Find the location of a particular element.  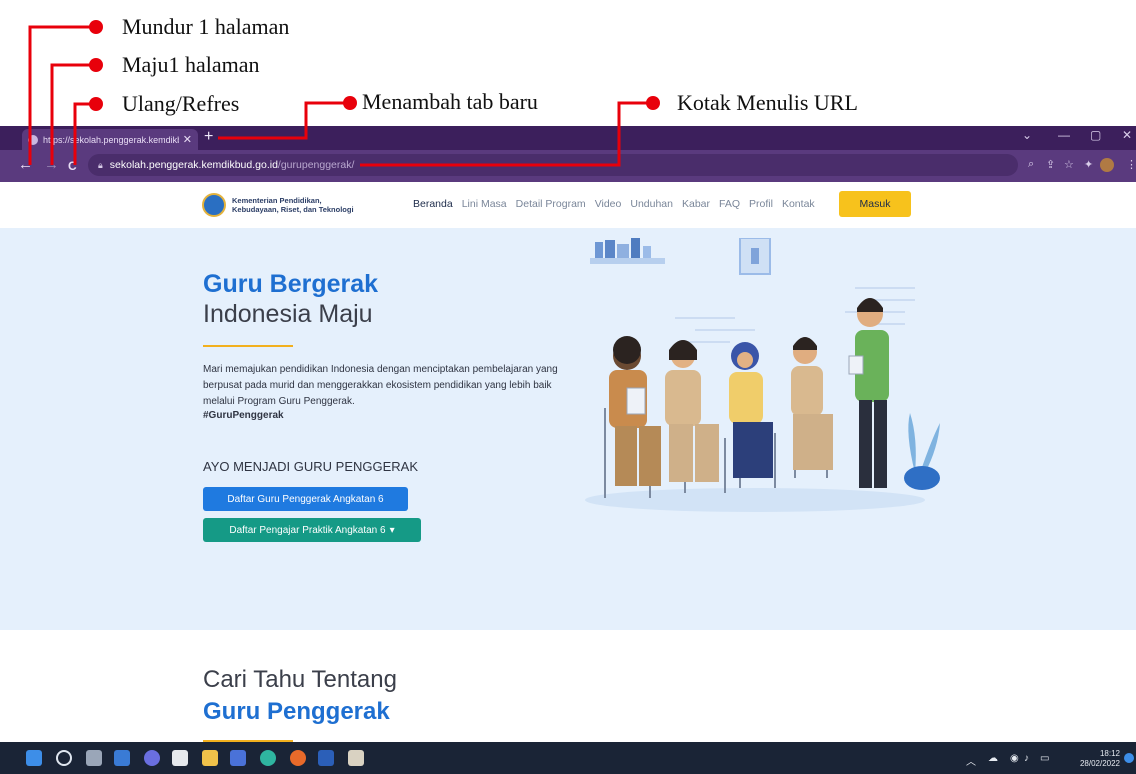

annotation-marker-forward is located at coordinates (96, 65).